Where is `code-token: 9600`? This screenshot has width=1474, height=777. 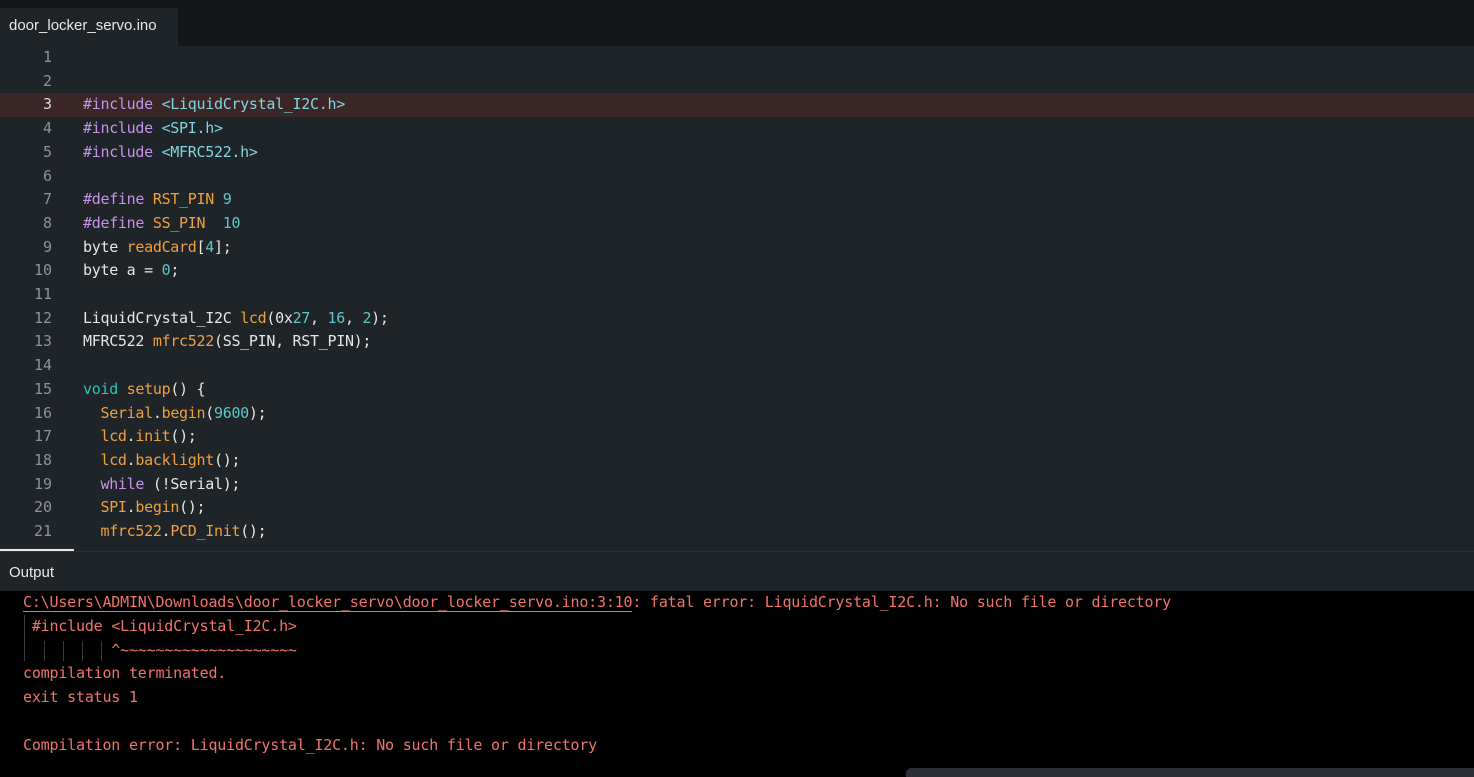 code-token: 9600 is located at coordinates (231, 412).